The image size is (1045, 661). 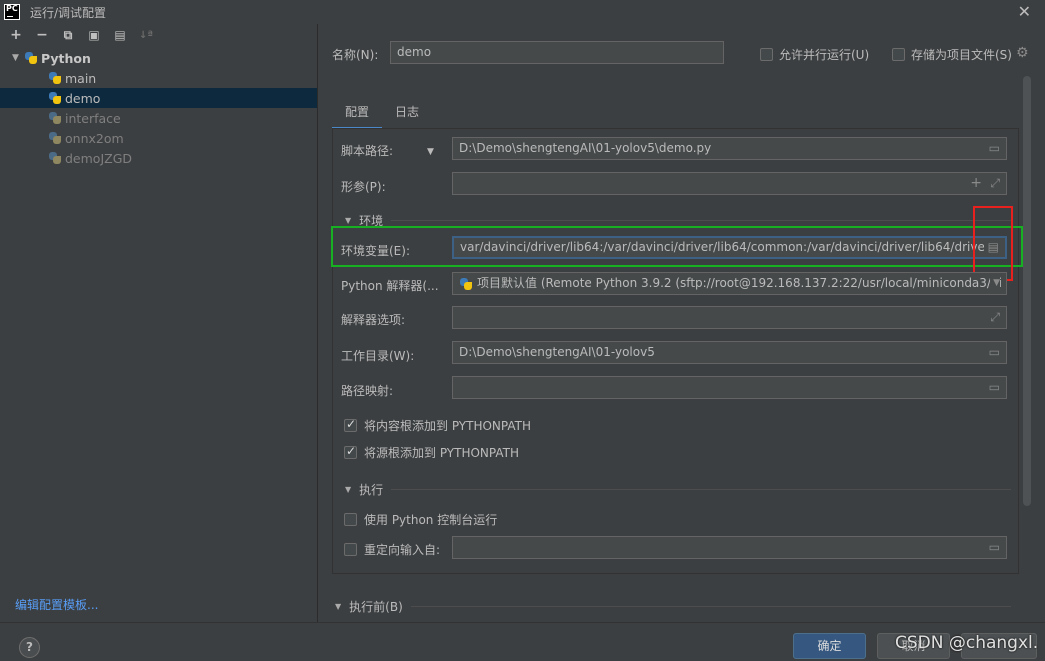 I want to click on name-input: demo, so click(x=557, y=52).